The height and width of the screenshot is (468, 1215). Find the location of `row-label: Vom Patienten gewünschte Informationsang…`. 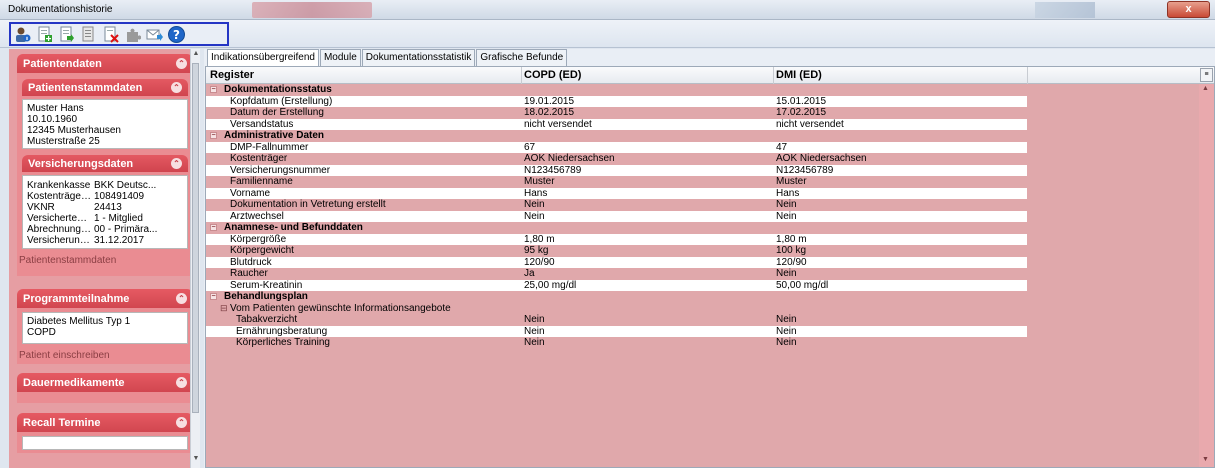

row-label: Vom Patienten gewünschte Informationsang… is located at coordinates (340, 308).